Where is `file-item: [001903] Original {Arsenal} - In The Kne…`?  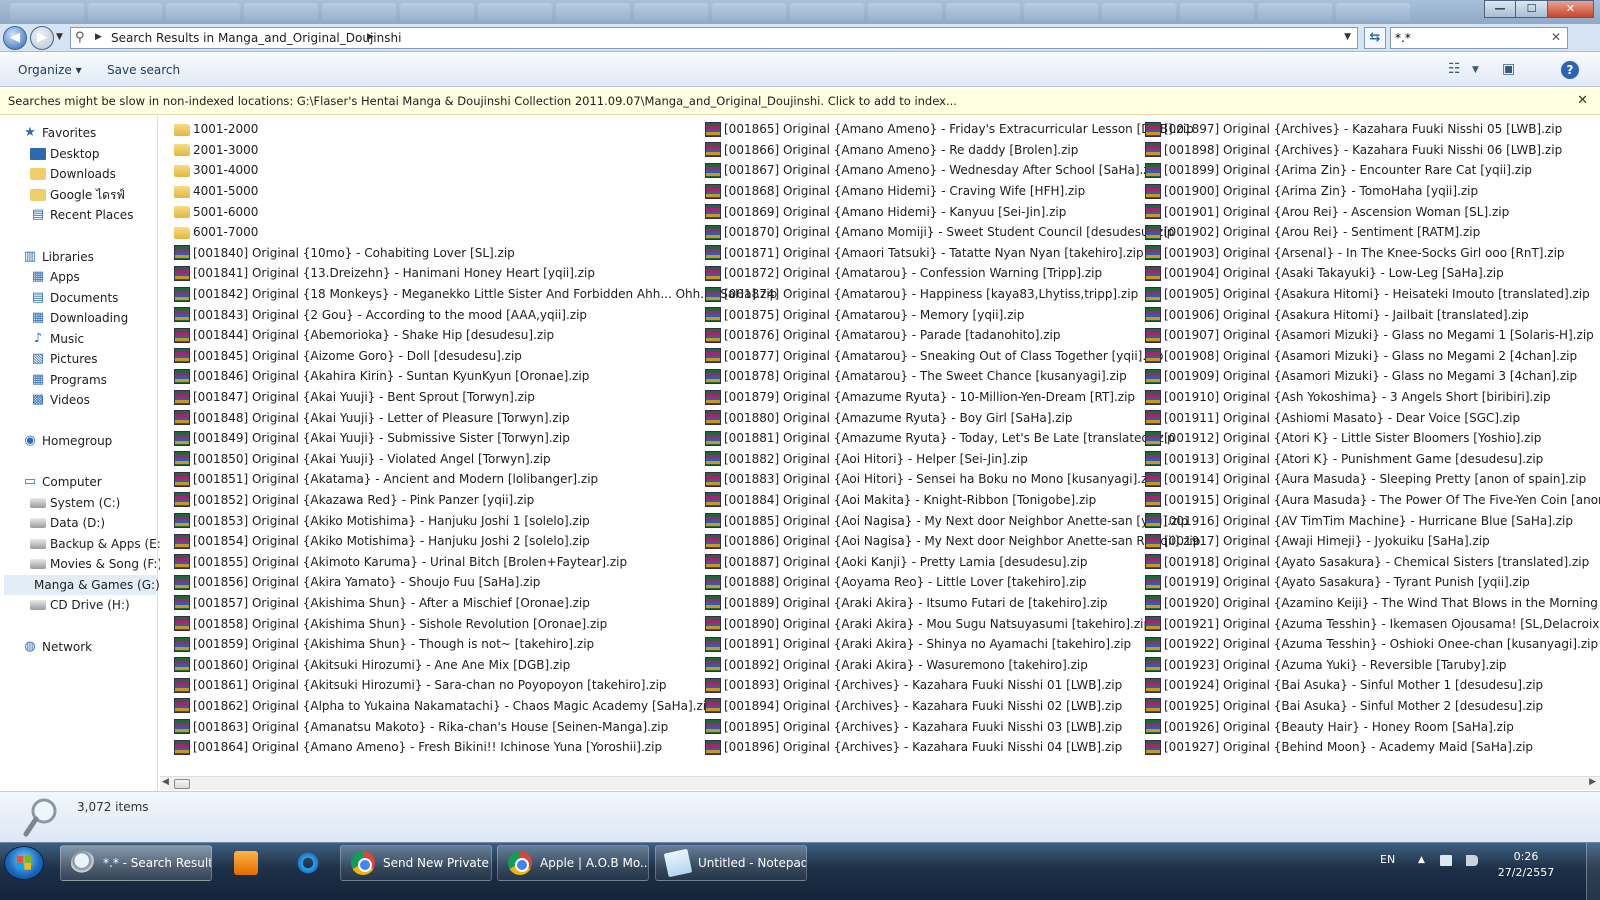 file-item: [001903] Original {Arsenal} - In The Kne… is located at coordinates (1372, 253).